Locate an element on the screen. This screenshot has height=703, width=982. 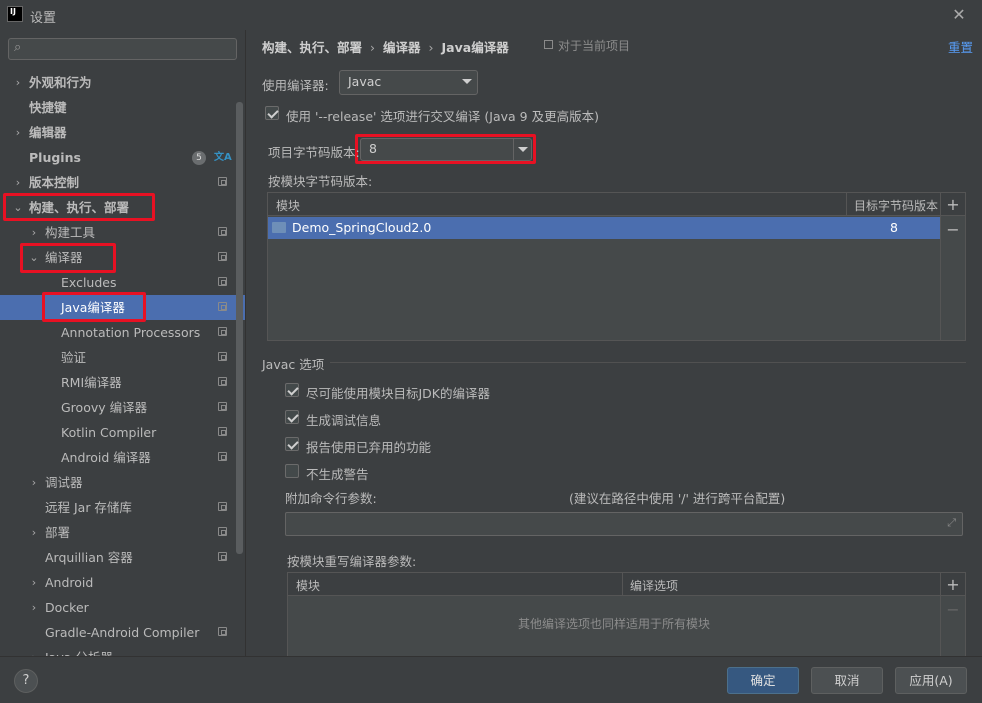
sidebar-item: Kotlin Compiler is located at coordinates (122, 432).